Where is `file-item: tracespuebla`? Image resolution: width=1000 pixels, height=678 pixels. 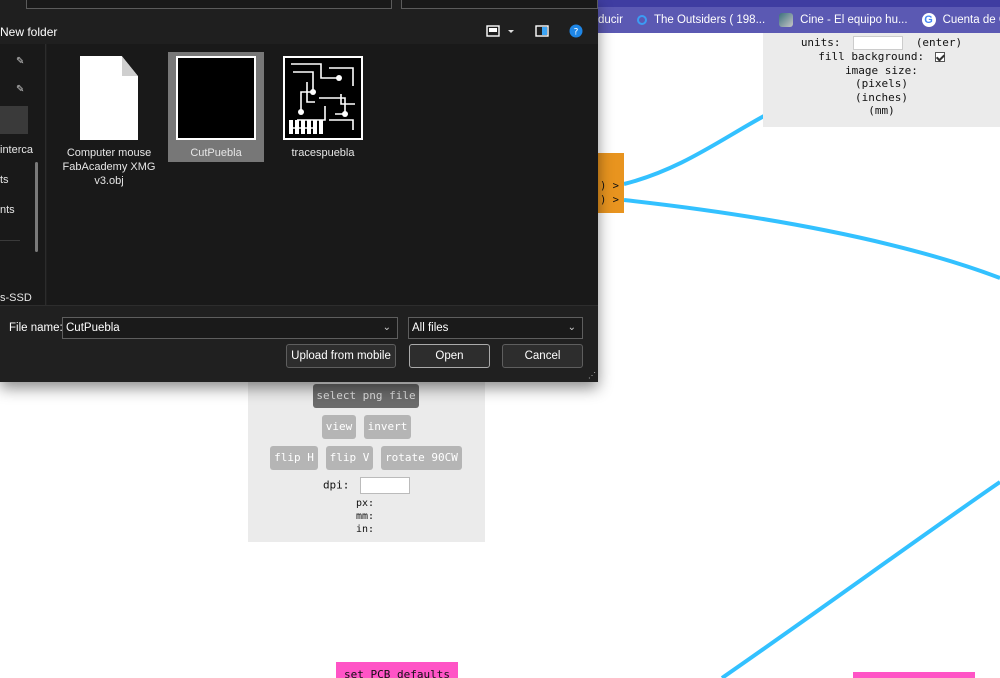
file-item: tracespuebla is located at coordinates (323, 106).